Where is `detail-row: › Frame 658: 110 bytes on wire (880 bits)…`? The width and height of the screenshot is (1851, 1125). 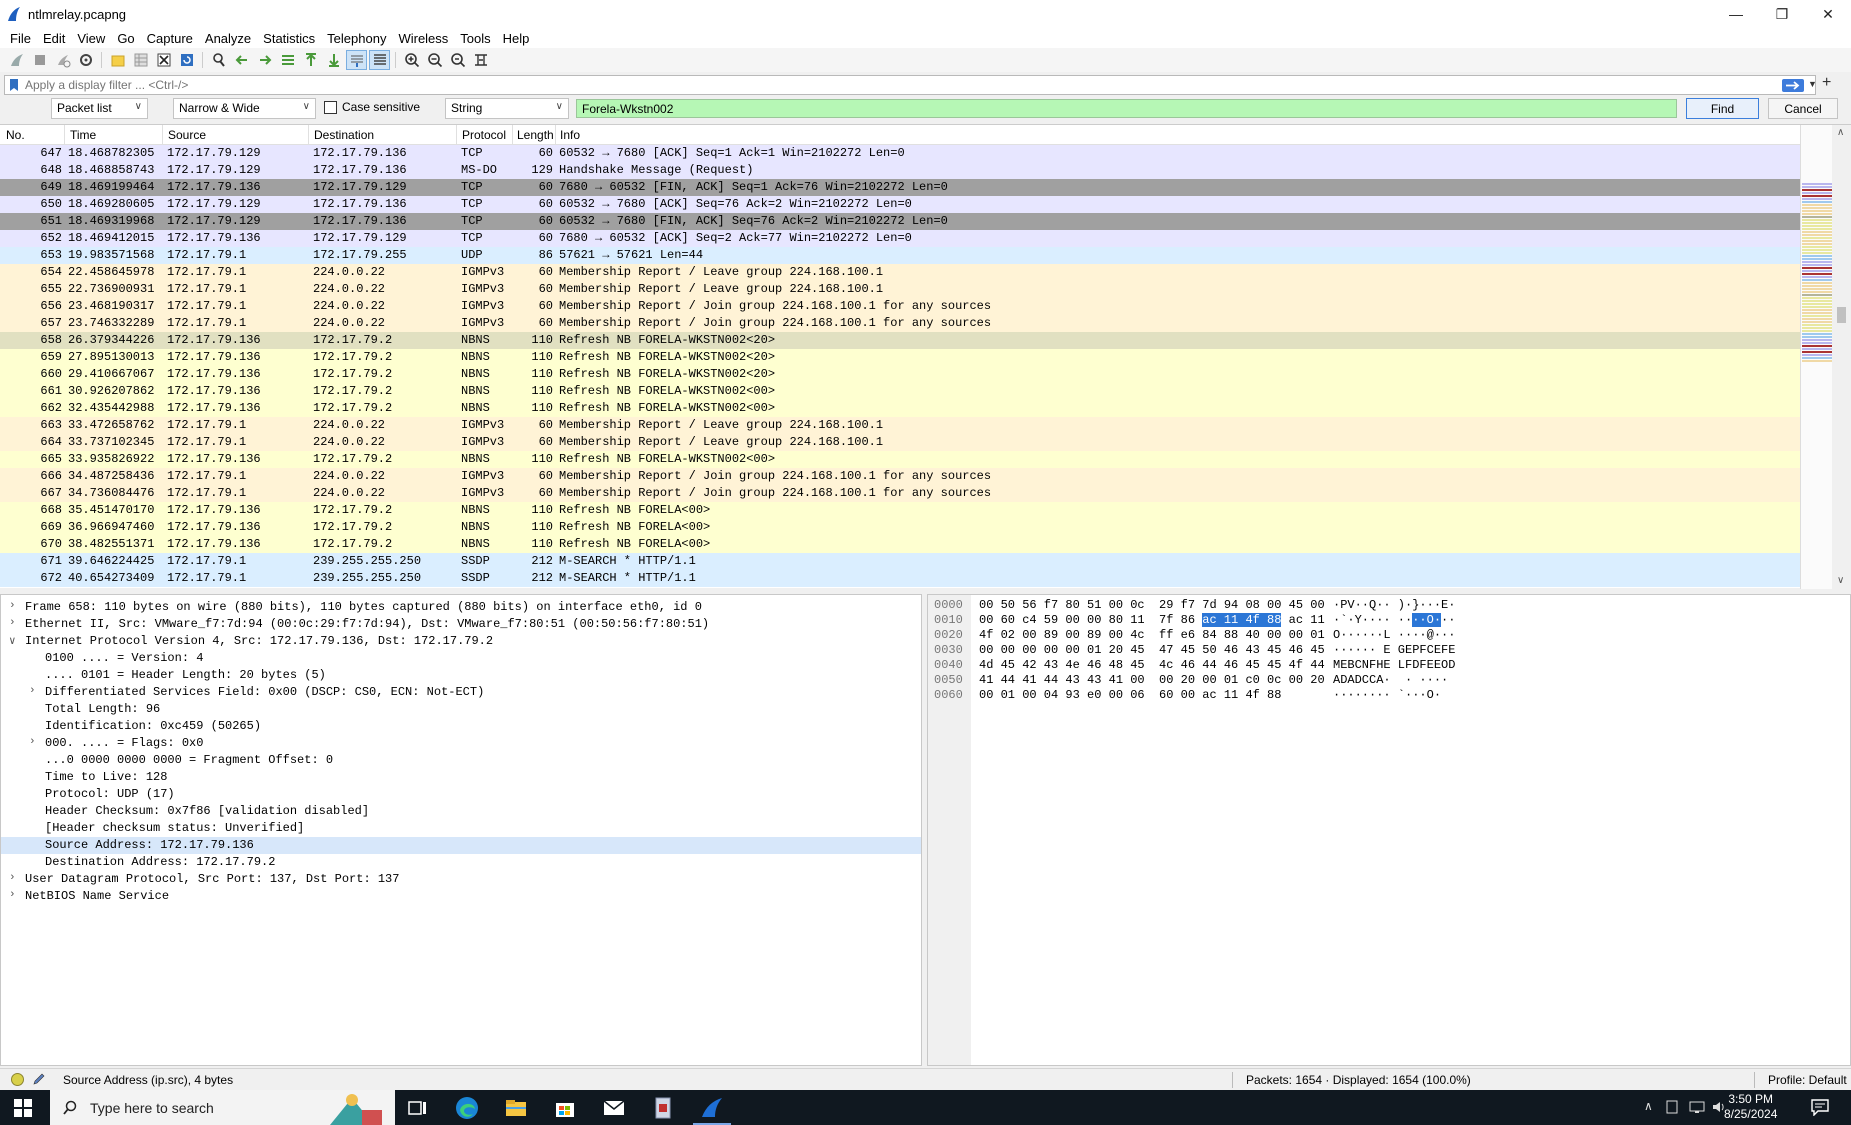 detail-row: › Frame 658: 110 bytes on wire (880 bits)… is located at coordinates (461, 607).